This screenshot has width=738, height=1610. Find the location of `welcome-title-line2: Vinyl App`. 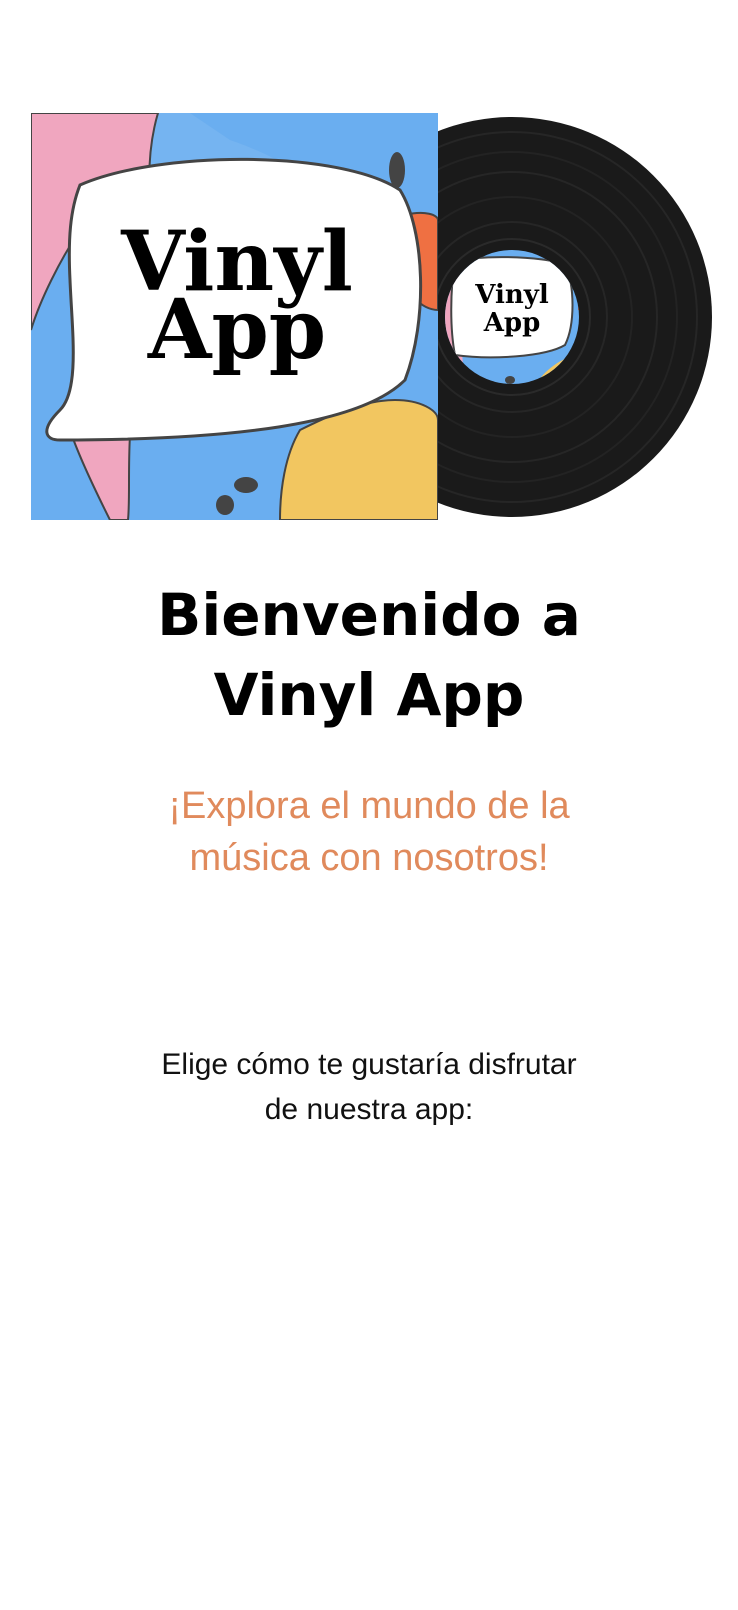

welcome-title-line2: Vinyl App is located at coordinates (369, 695).